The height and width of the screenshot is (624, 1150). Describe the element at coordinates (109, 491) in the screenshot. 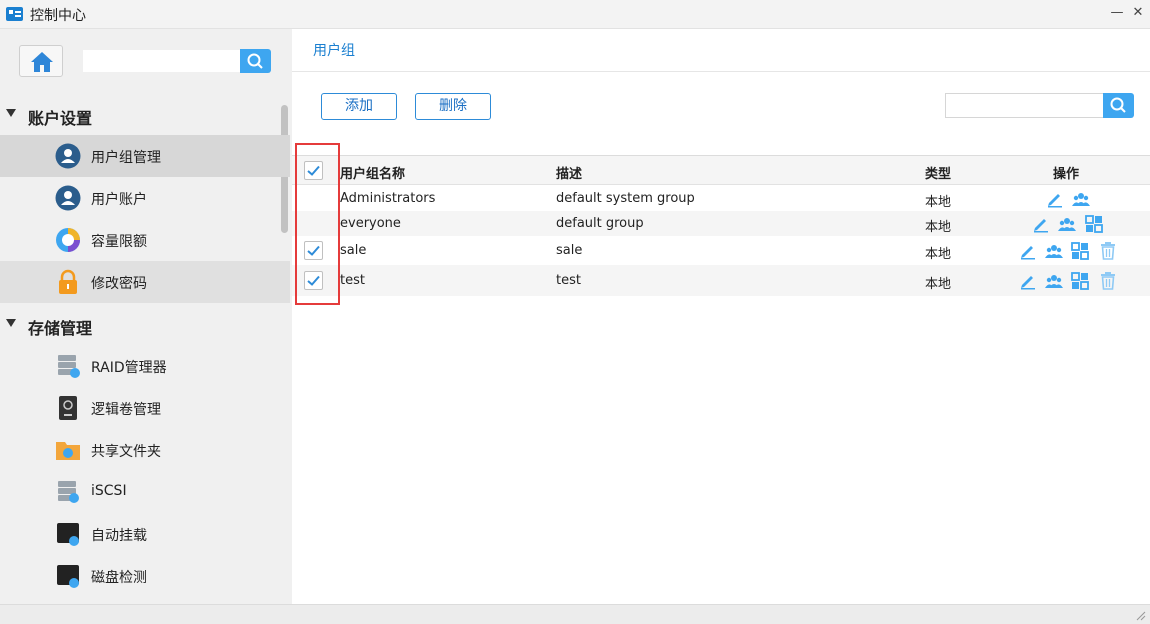

I see `sidebar-item-label: iSCSI` at that location.